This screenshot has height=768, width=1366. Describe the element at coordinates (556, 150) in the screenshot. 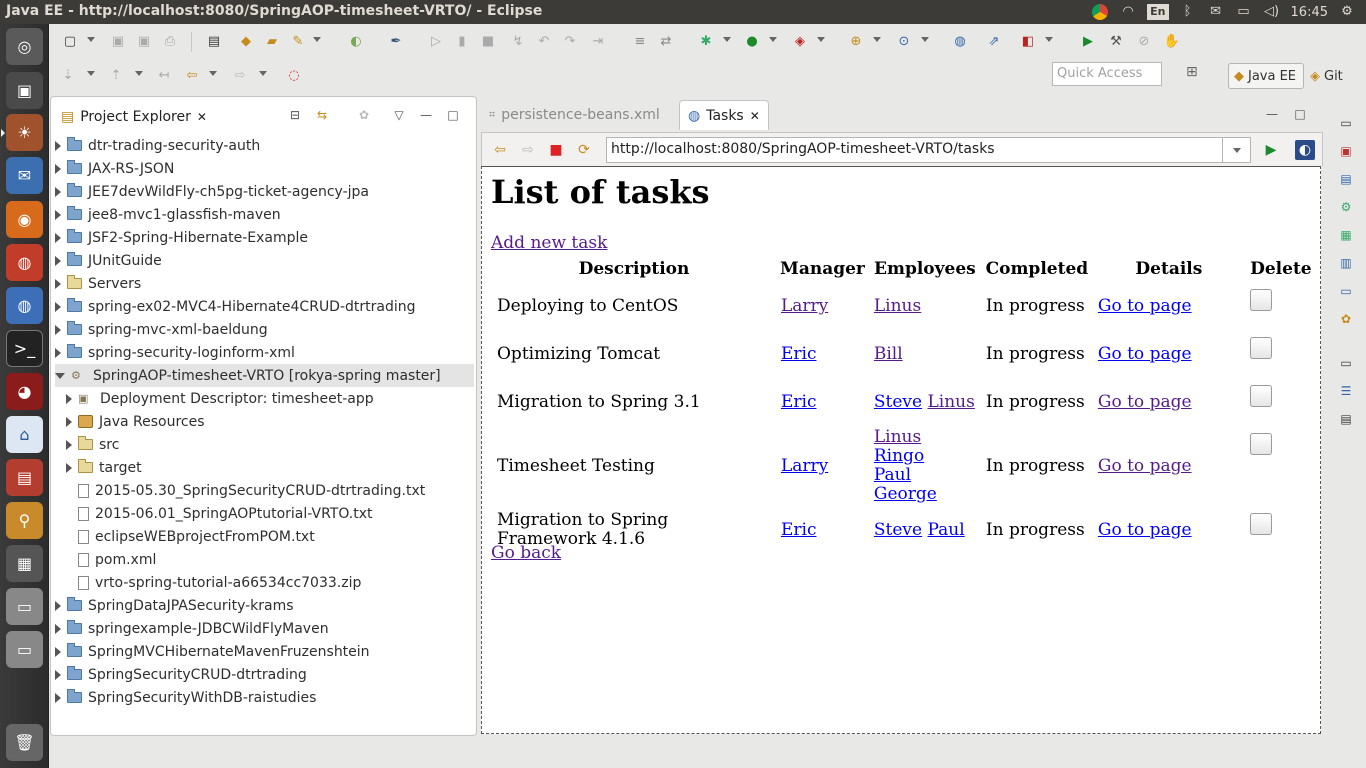

I see `stop-icon: ■` at that location.